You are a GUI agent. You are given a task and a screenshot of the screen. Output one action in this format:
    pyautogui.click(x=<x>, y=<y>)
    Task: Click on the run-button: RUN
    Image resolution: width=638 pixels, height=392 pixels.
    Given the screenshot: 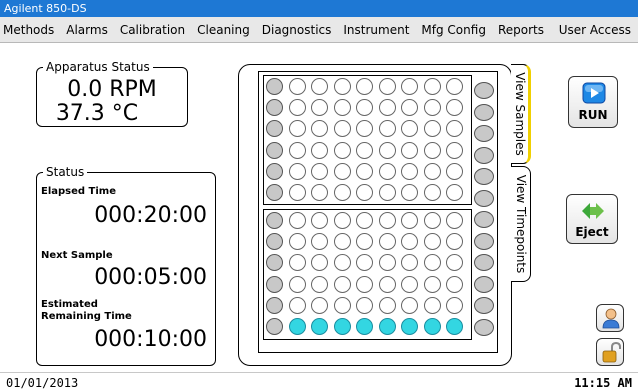 What is the action you would take?
    pyautogui.click(x=593, y=102)
    